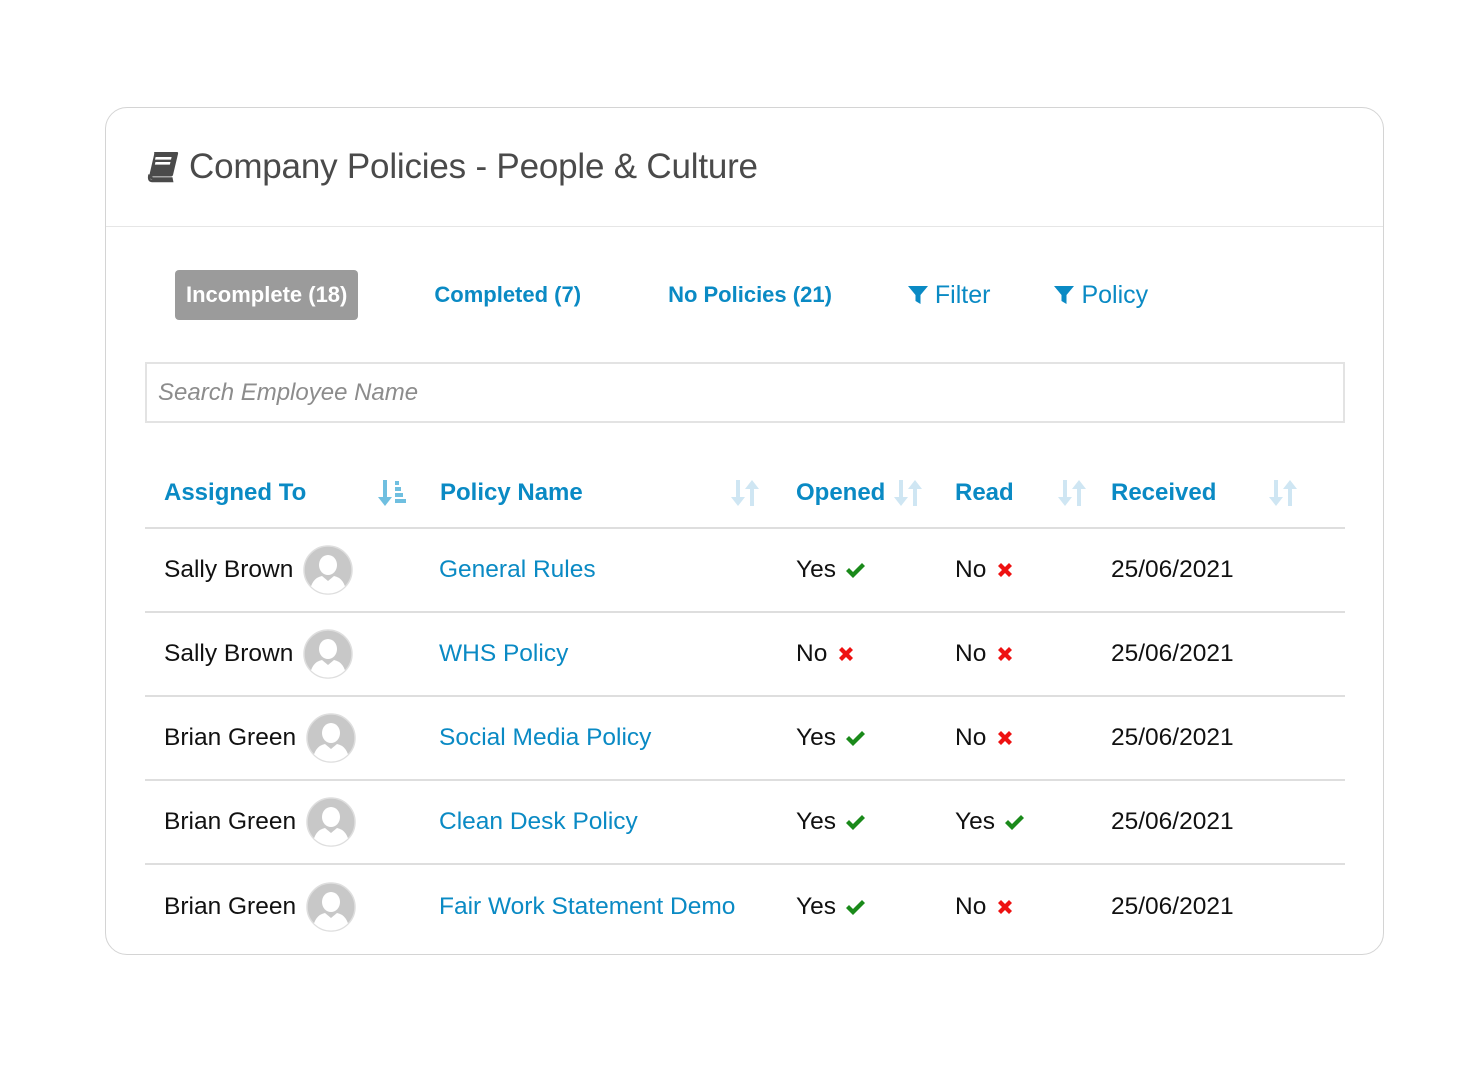 The height and width of the screenshot is (1081, 1480). What do you see at coordinates (235, 492) in the screenshot?
I see `column-label: Assigned To` at bounding box center [235, 492].